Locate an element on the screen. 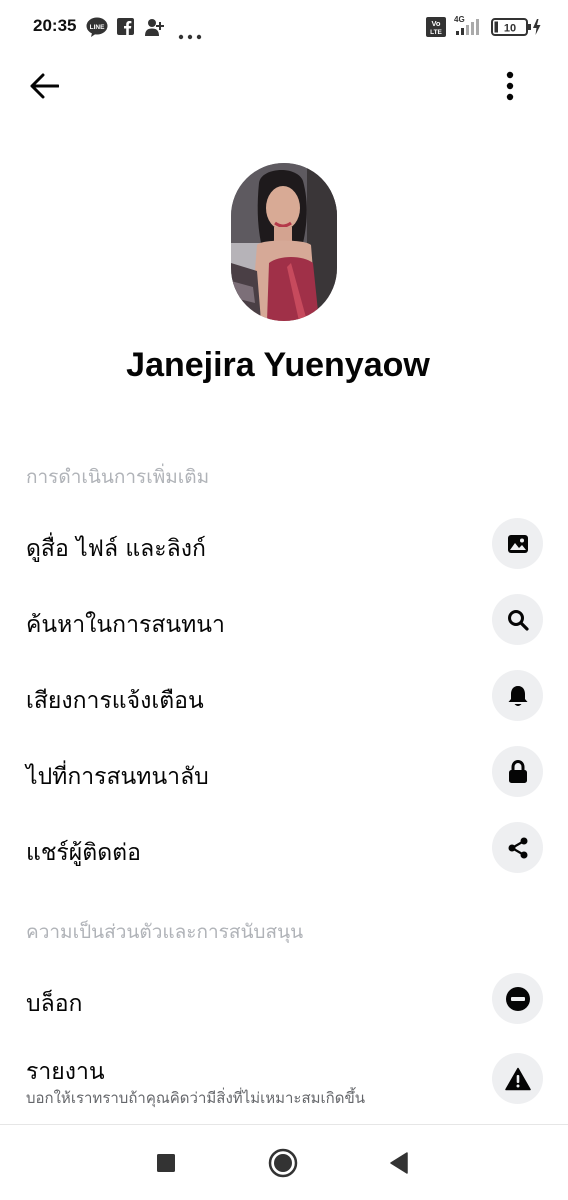 The width and height of the screenshot is (568, 1200). avatar is located at coordinates (284, 242).